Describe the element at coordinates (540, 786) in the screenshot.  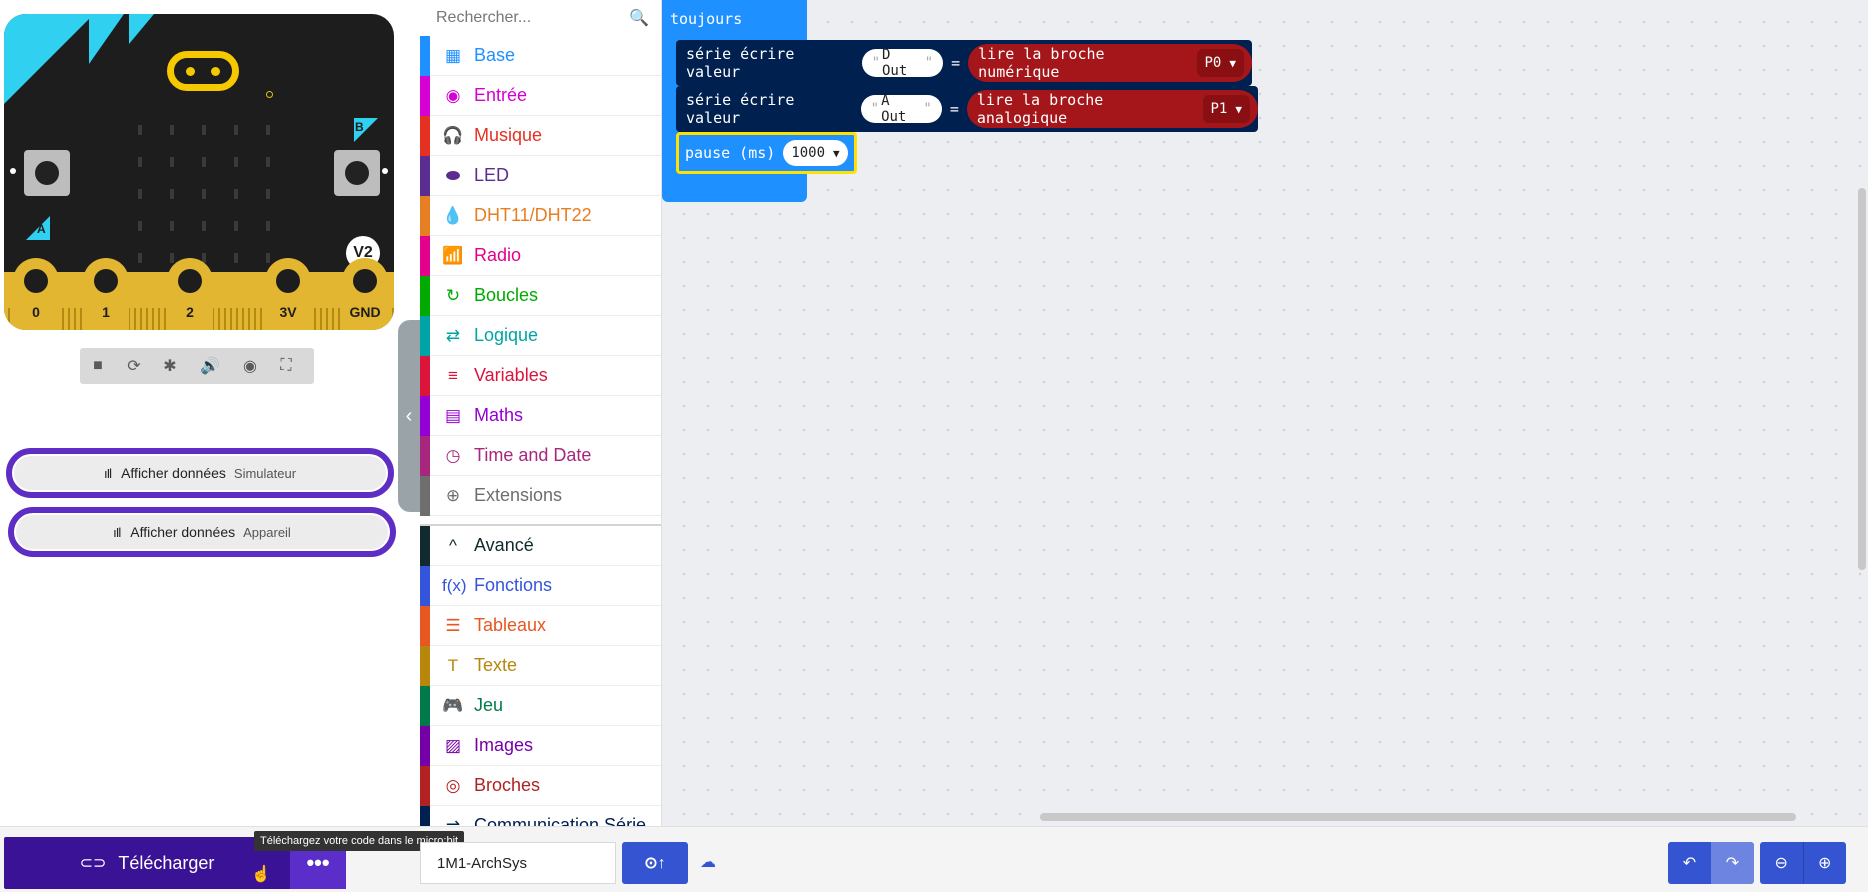
I see `toolbox-category-broches: ◎ Broches` at that location.